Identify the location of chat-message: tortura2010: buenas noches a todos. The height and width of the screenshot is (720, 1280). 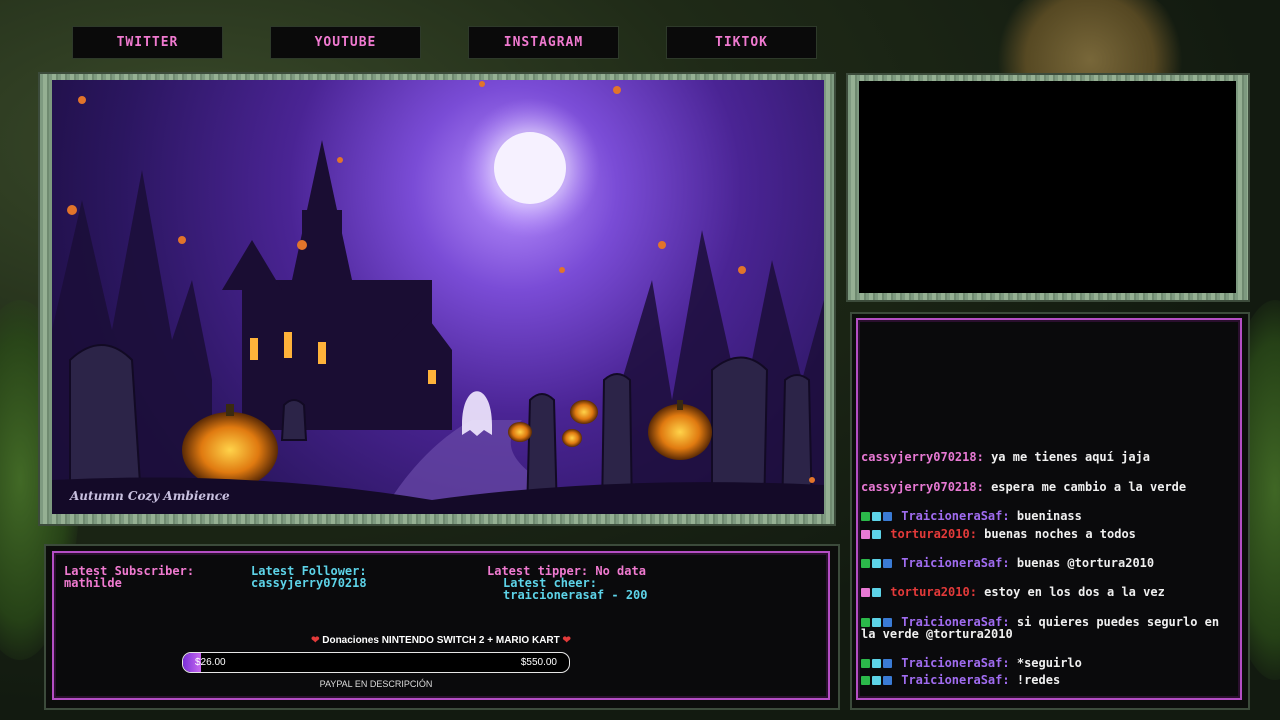
(1048, 534).